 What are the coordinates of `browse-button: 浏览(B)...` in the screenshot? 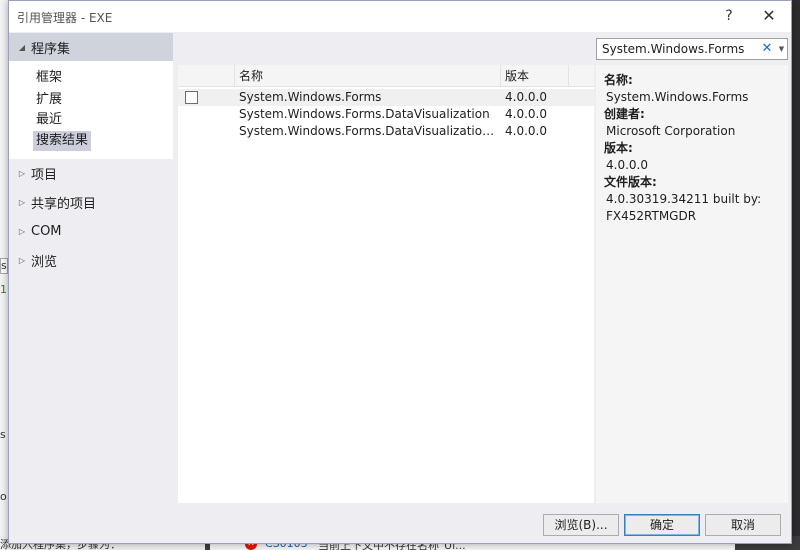 It's located at (581, 525).